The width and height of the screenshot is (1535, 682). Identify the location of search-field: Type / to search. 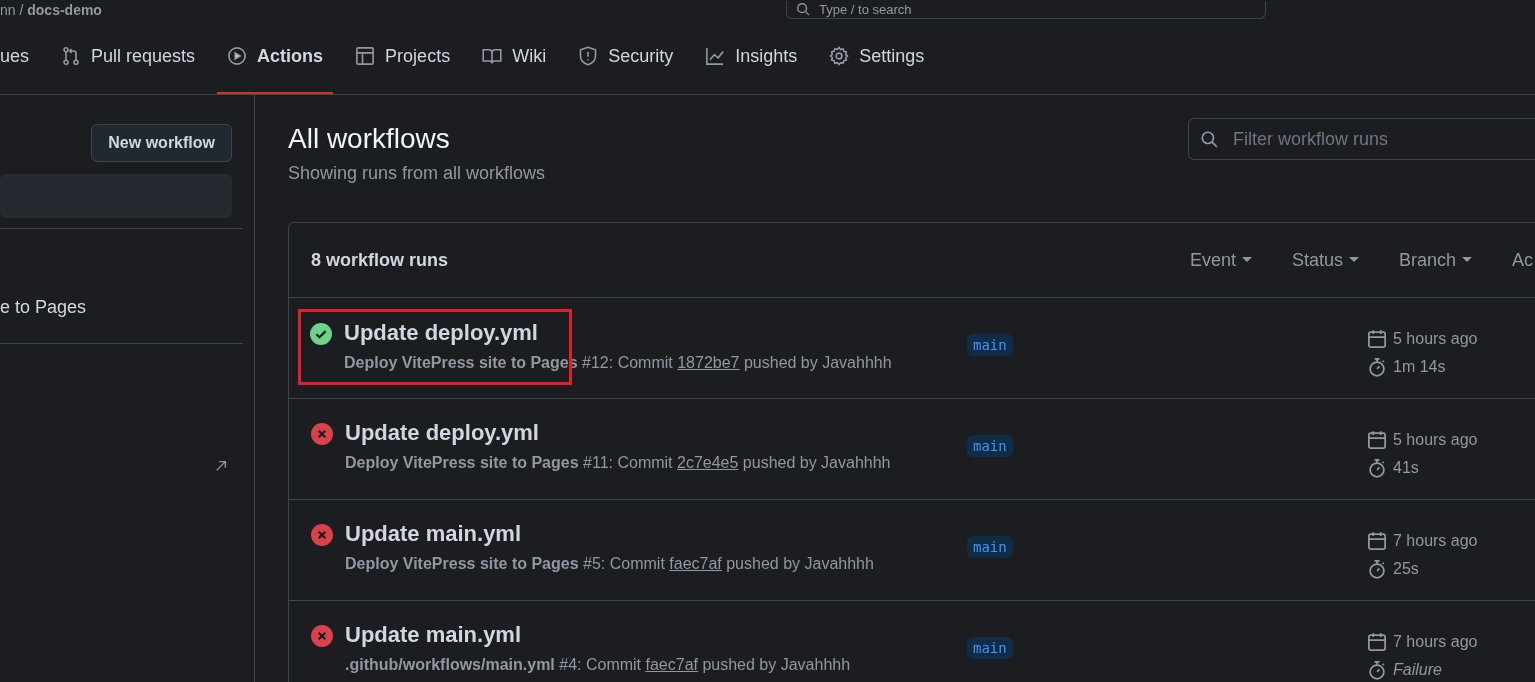
(1026, 10).